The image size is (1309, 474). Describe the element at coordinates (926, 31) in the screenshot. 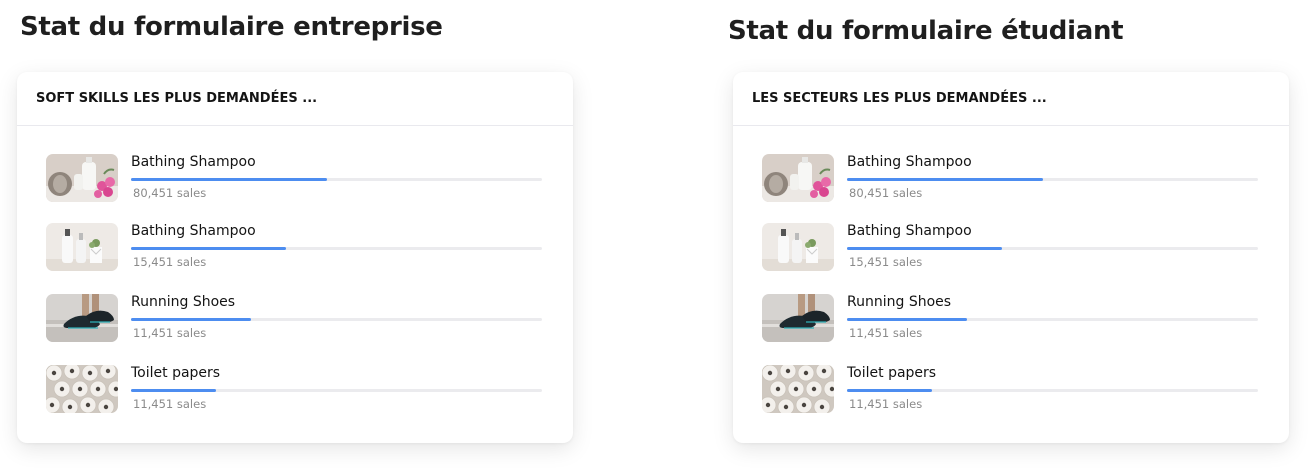

I see `section-heading: Stat du formulaire étudiant` at that location.